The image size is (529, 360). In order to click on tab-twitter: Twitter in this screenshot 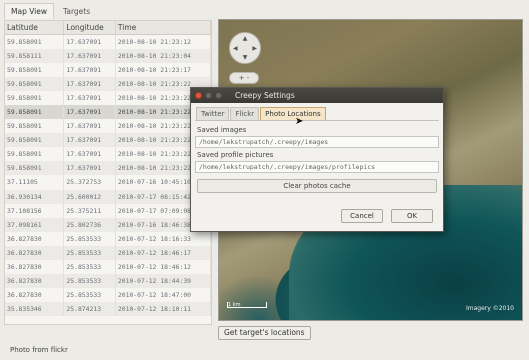, I will do `click(213, 113)`.